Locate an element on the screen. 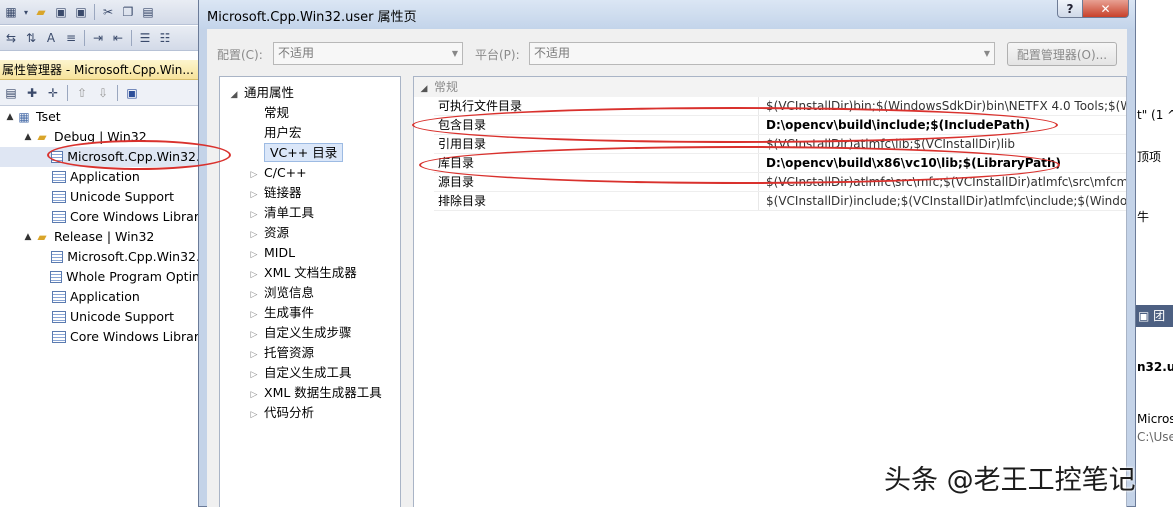 The width and height of the screenshot is (1173, 507). category-tree-item: ▷ 代码分析 is located at coordinates (281, 413).